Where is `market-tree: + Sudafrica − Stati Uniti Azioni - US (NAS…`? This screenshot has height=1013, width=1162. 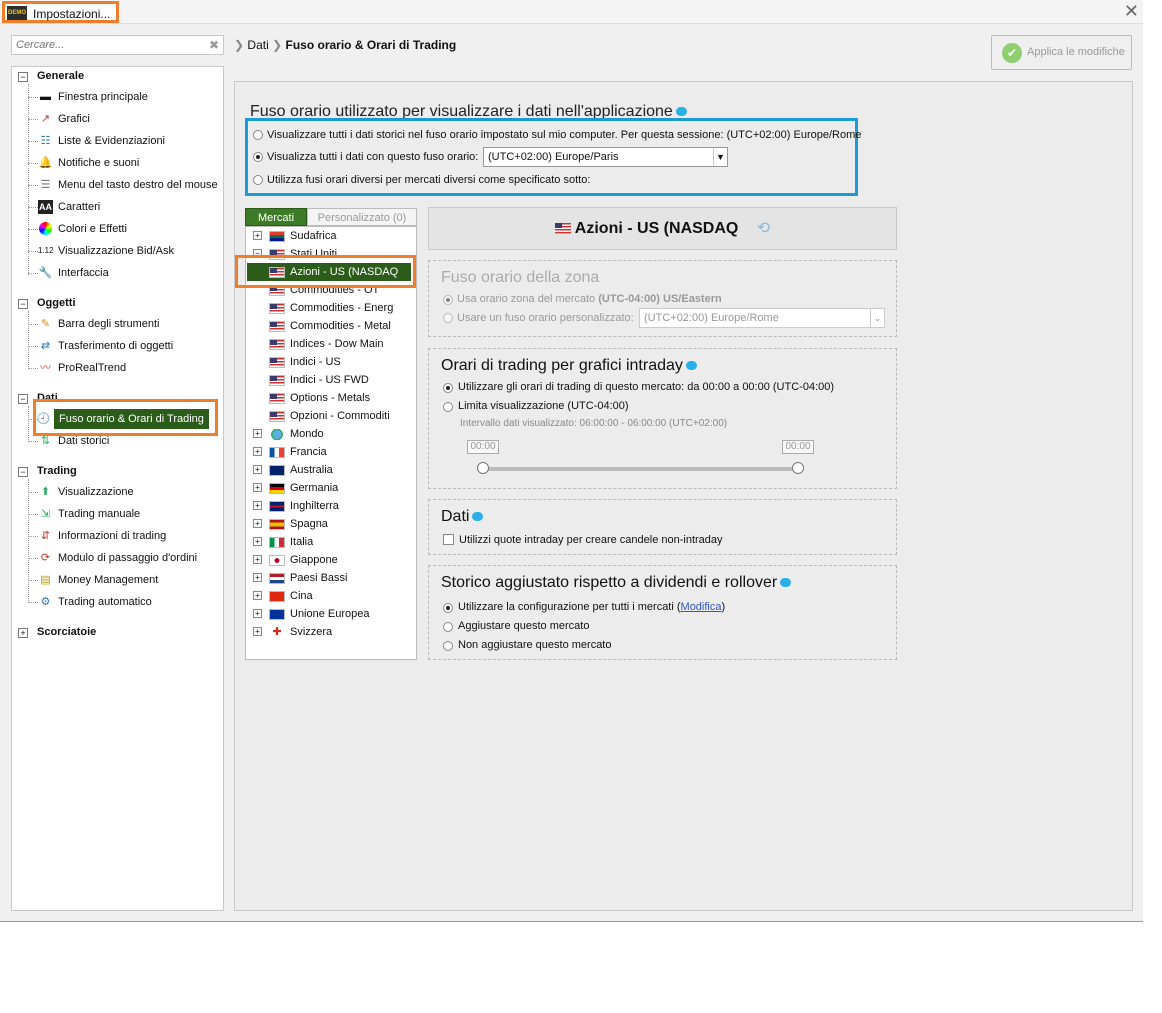
market-tree: + Sudafrica − Stati Uniti Azioni - US (NAS… is located at coordinates (331, 443).